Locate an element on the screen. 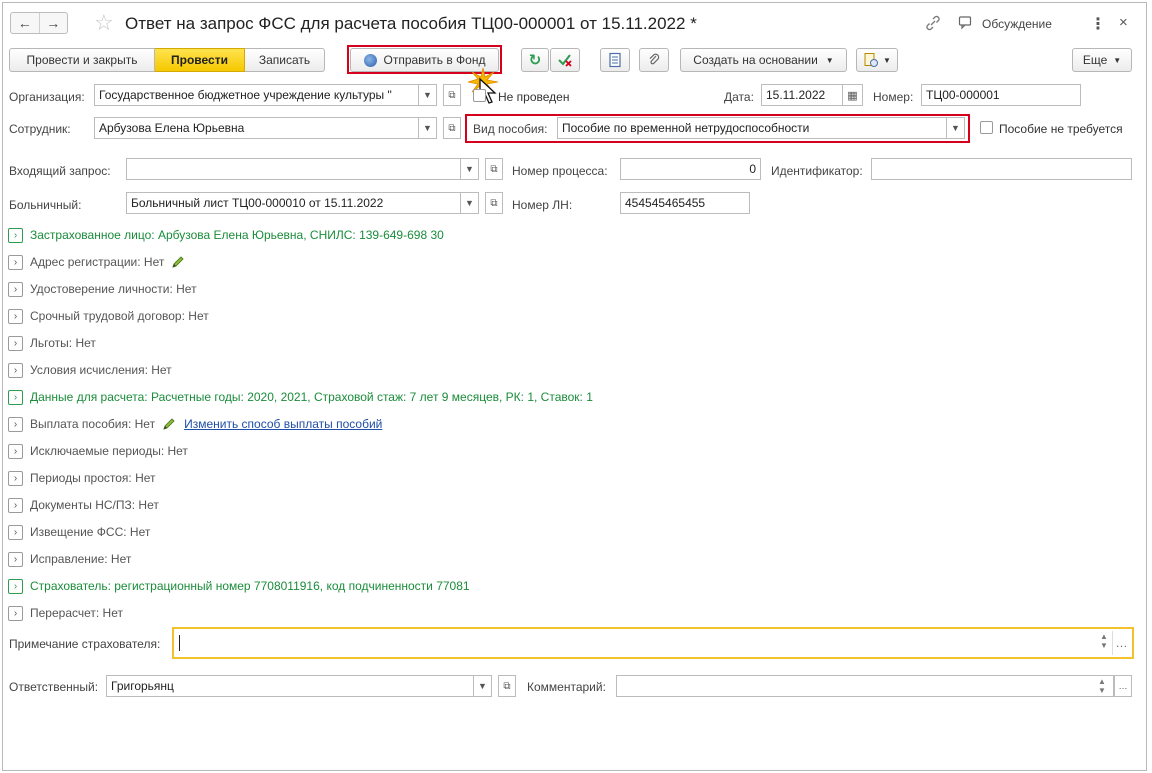  responsible-open-icon: ⧉ is located at coordinates (507, 686).